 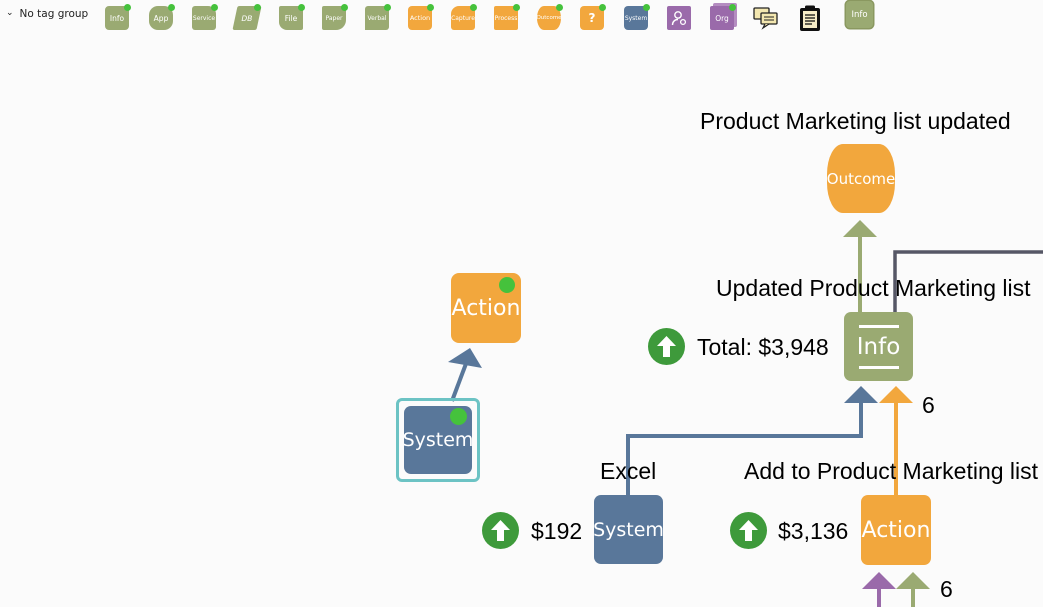 What do you see at coordinates (813, 531) in the screenshot?
I see `add-cost: $3,136` at bounding box center [813, 531].